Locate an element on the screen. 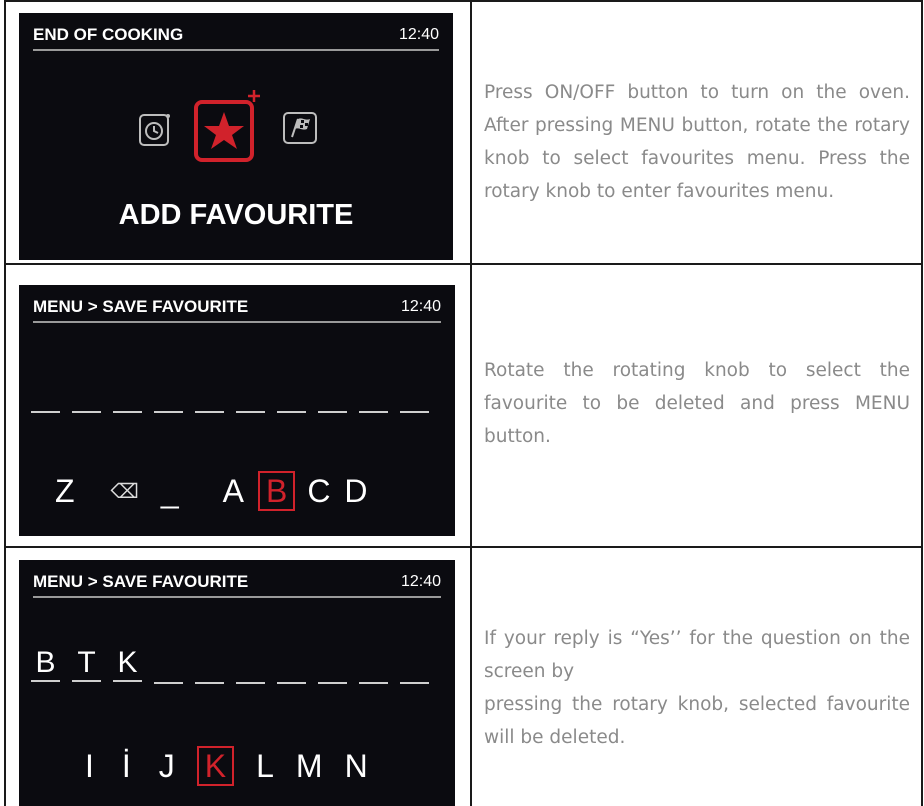  letter-option: C is located at coordinates (319, 490).